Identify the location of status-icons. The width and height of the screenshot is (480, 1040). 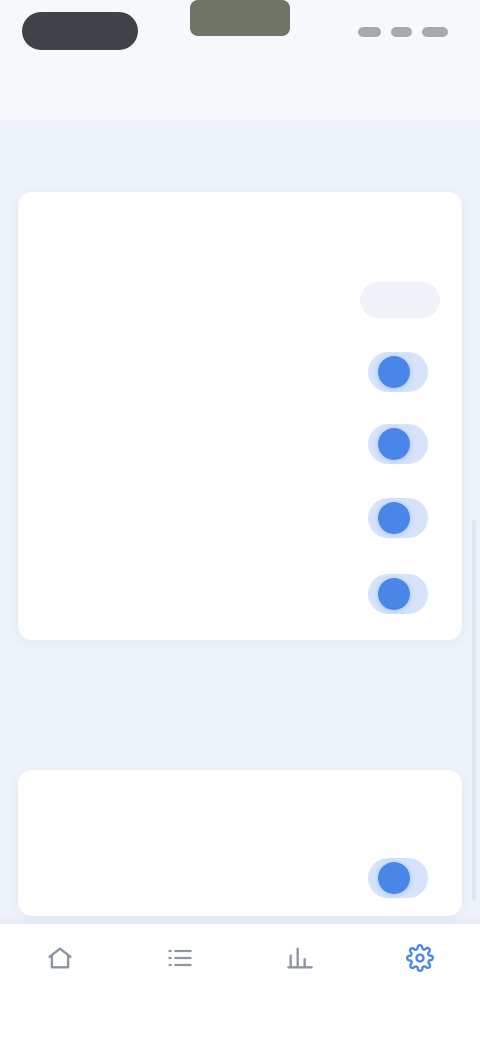
(403, 32).